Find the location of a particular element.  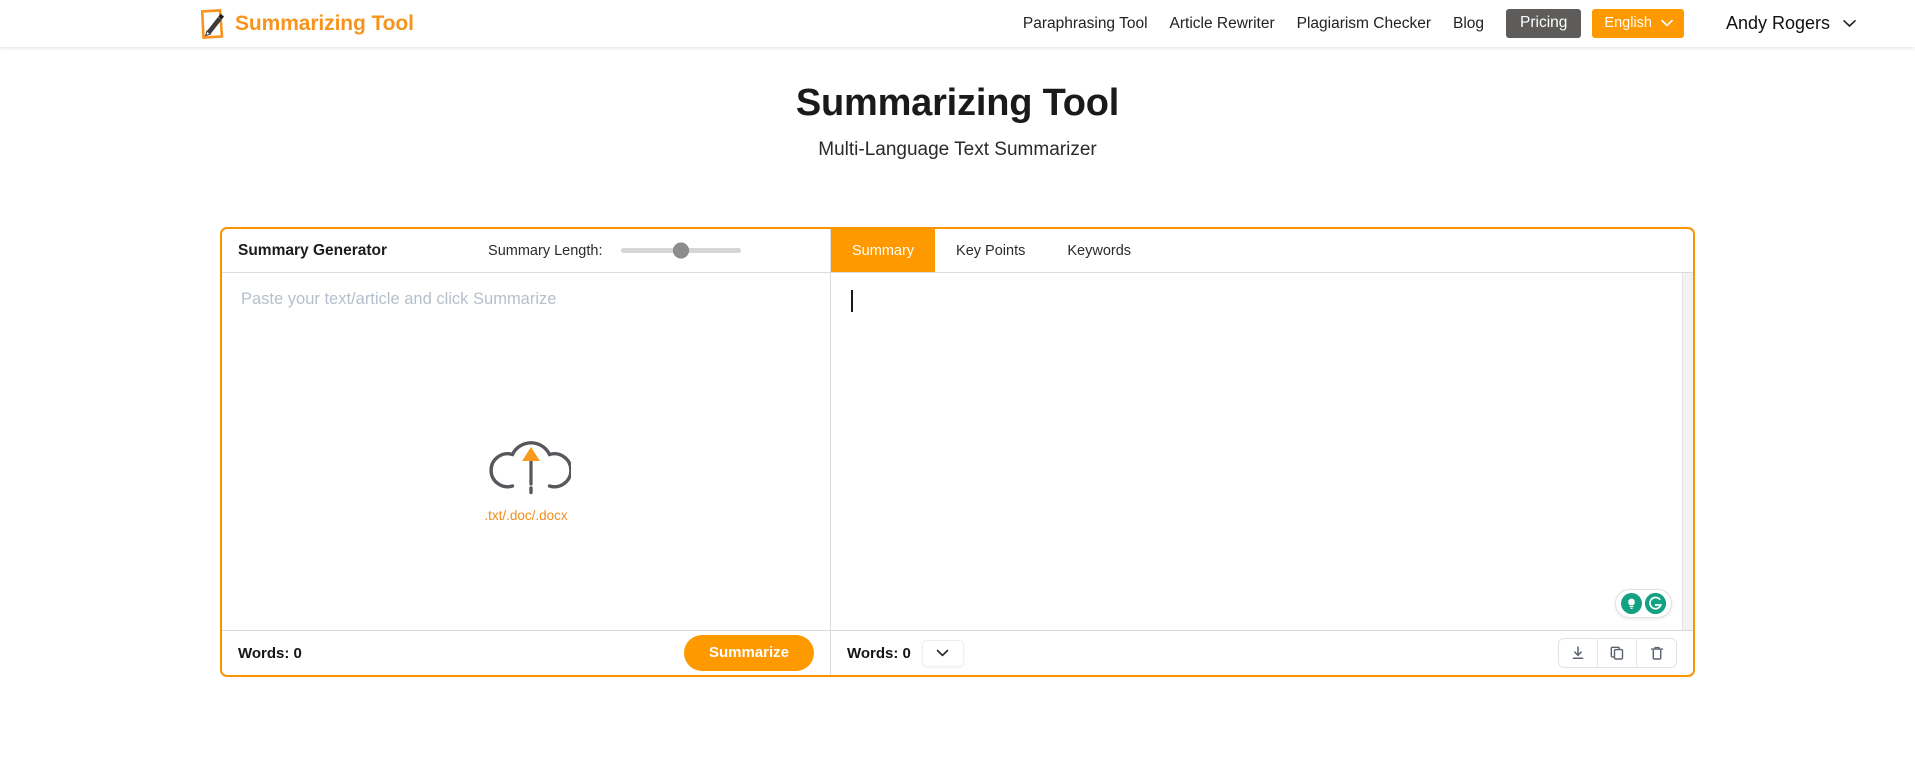

brand-name: Summarizing Tool is located at coordinates (324, 23).